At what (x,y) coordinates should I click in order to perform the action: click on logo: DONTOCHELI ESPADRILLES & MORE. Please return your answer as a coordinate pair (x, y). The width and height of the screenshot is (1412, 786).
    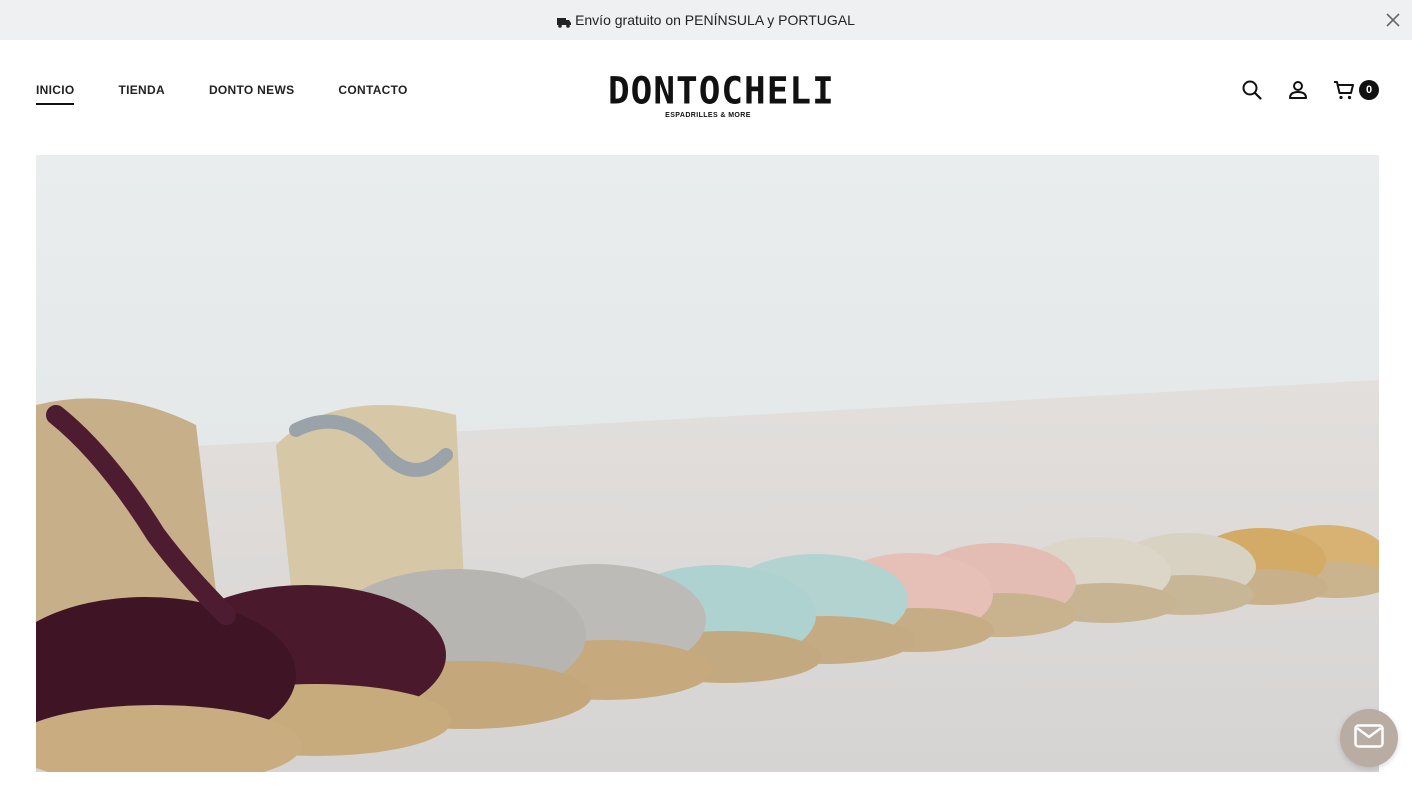
    Looking at the image, I should click on (721, 94).